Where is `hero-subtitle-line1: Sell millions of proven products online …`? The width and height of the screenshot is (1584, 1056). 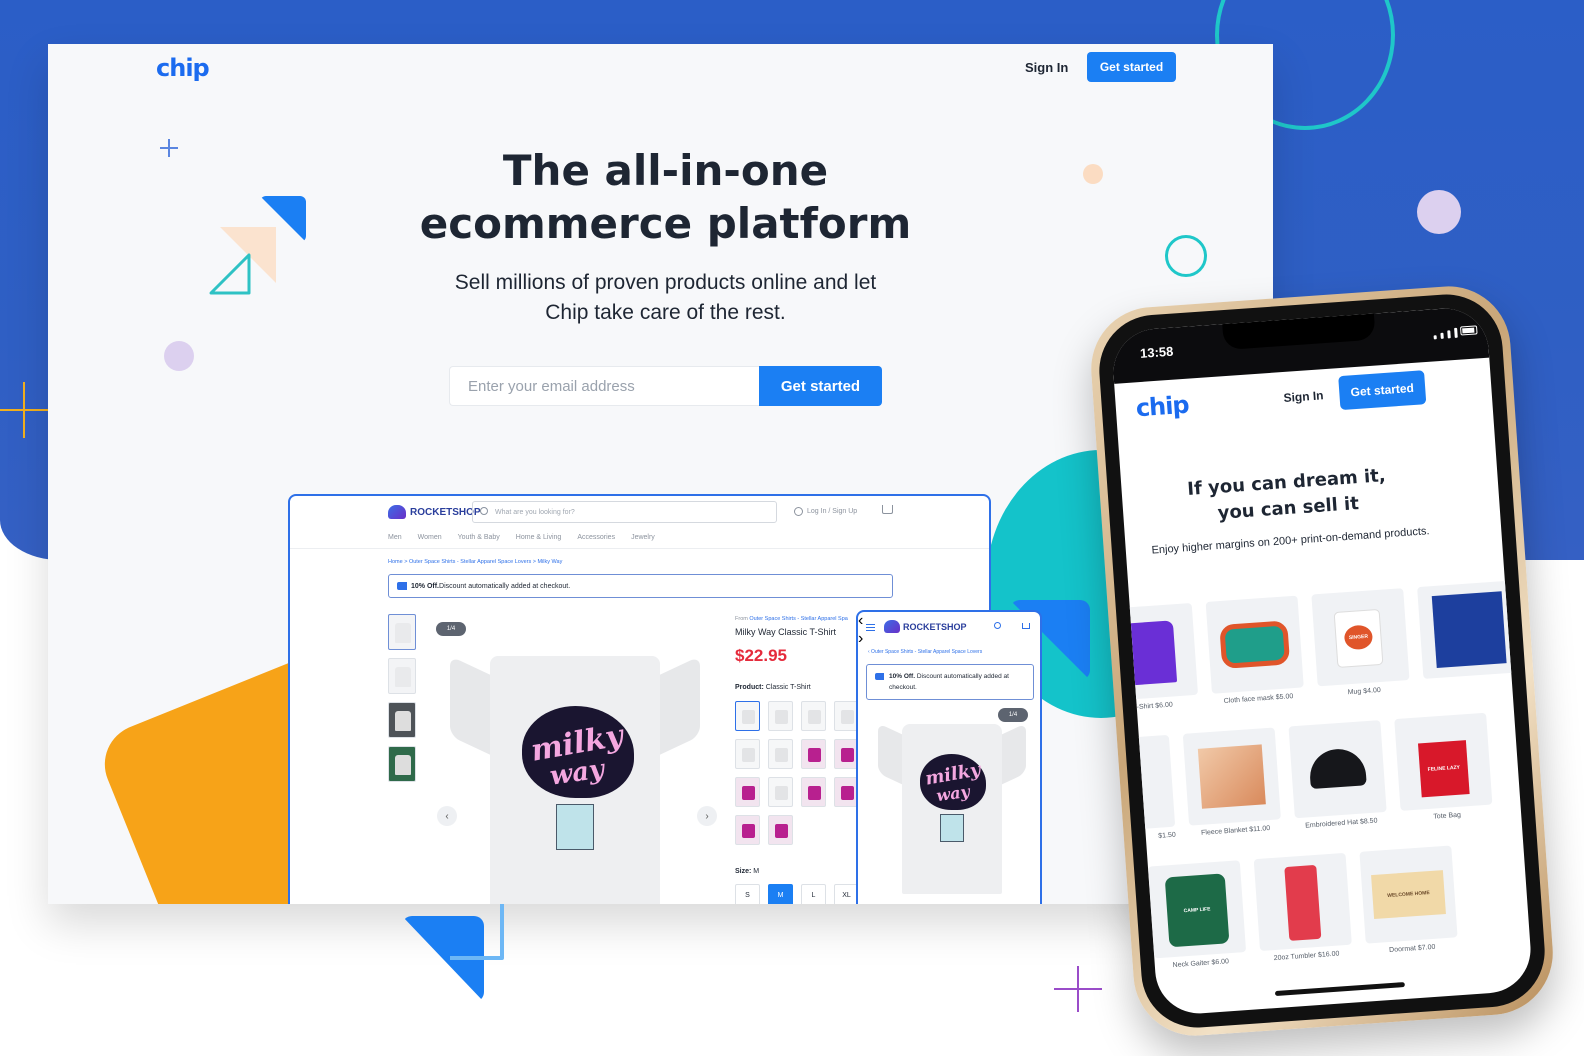 hero-subtitle-line1: Sell millions of proven products online … is located at coordinates (665, 282).